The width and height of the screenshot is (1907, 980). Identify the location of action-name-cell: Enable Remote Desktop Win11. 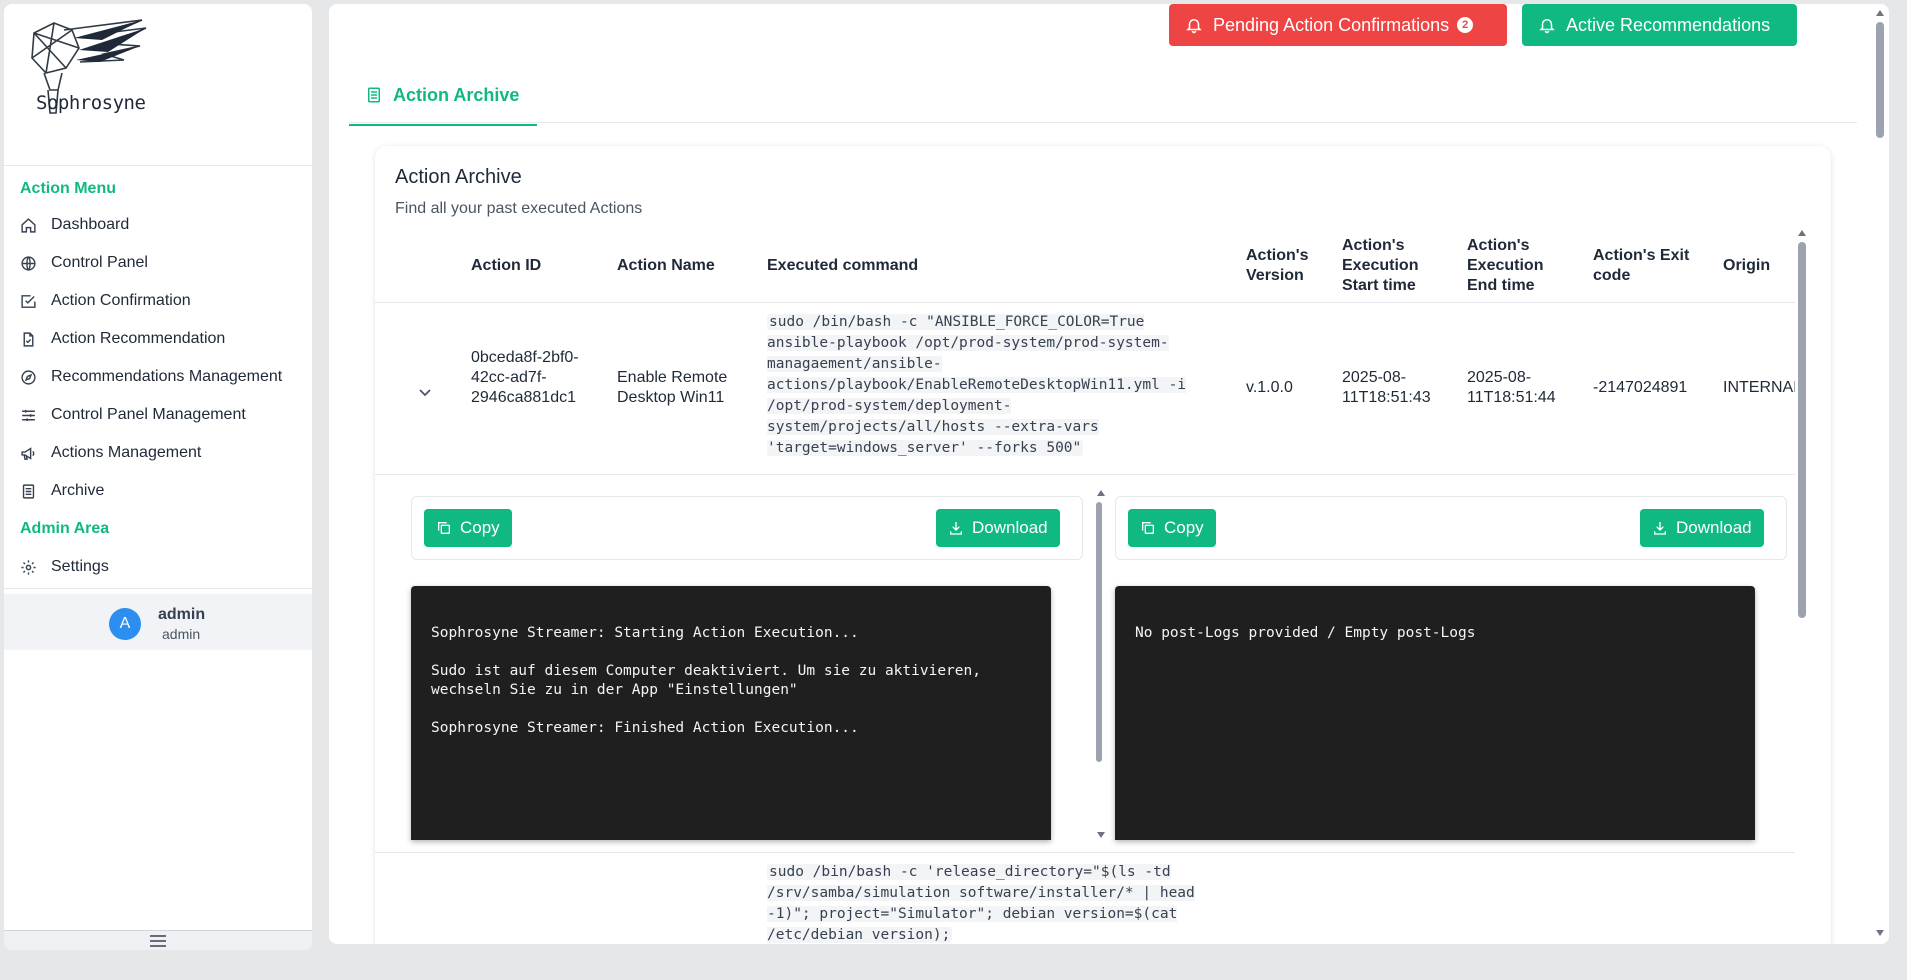
(672, 387).